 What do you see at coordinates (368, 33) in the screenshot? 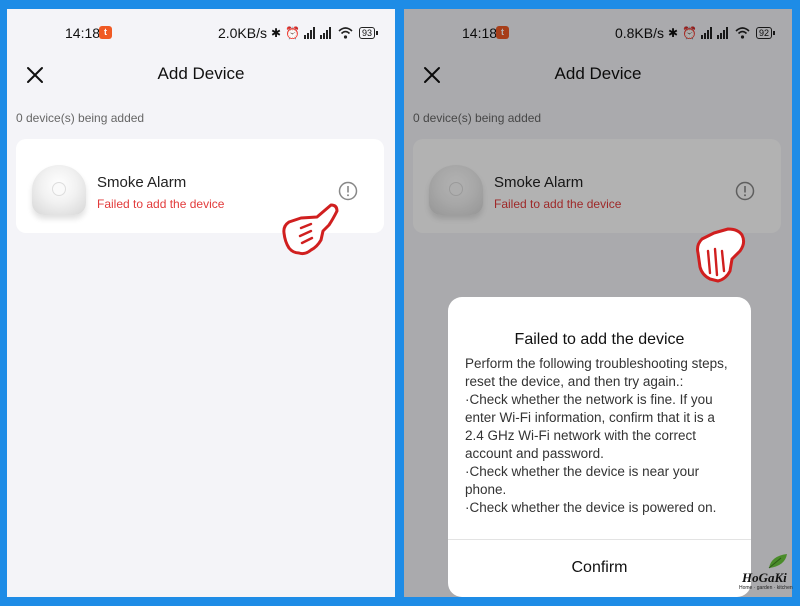
I see `battery-icon: 93` at bounding box center [368, 33].